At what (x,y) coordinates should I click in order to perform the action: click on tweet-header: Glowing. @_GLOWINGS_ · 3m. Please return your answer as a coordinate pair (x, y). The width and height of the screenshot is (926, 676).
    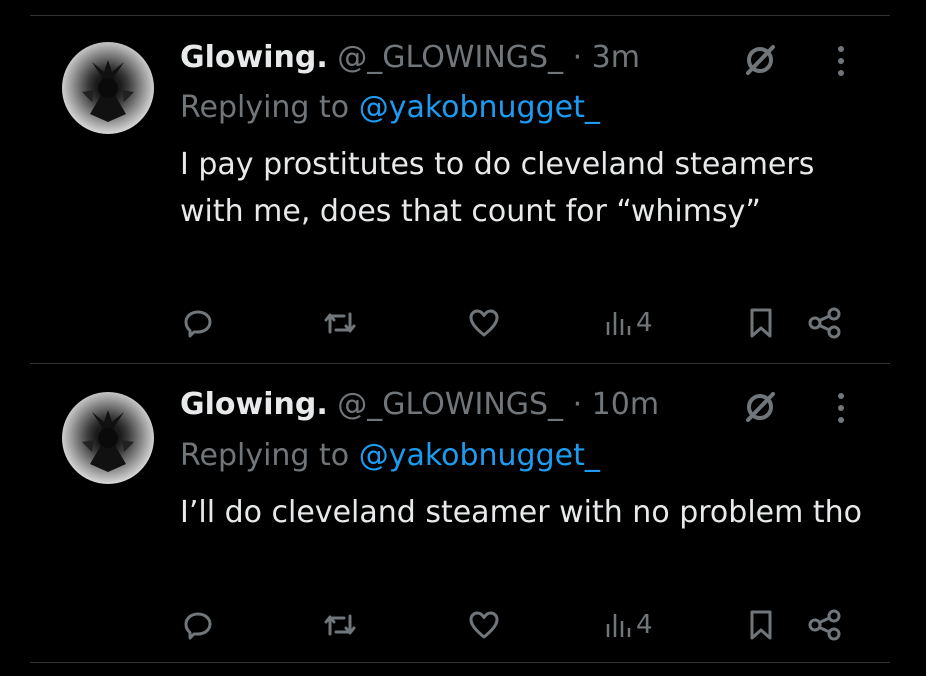
    Looking at the image, I should click on (410, 58).